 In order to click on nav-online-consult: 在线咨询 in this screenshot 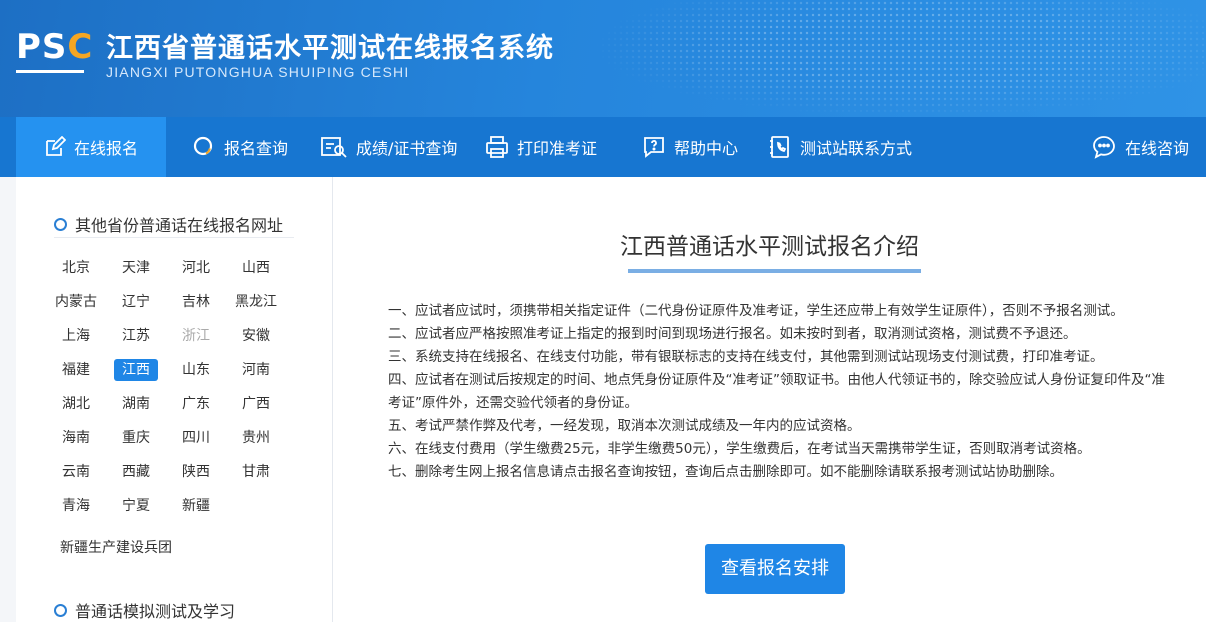, I will do `click(1140, 147)`.